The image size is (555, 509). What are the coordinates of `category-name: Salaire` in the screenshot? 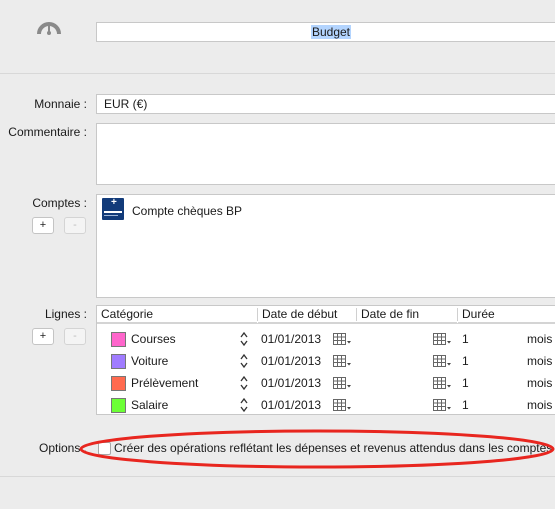 It's located at (150, 405).